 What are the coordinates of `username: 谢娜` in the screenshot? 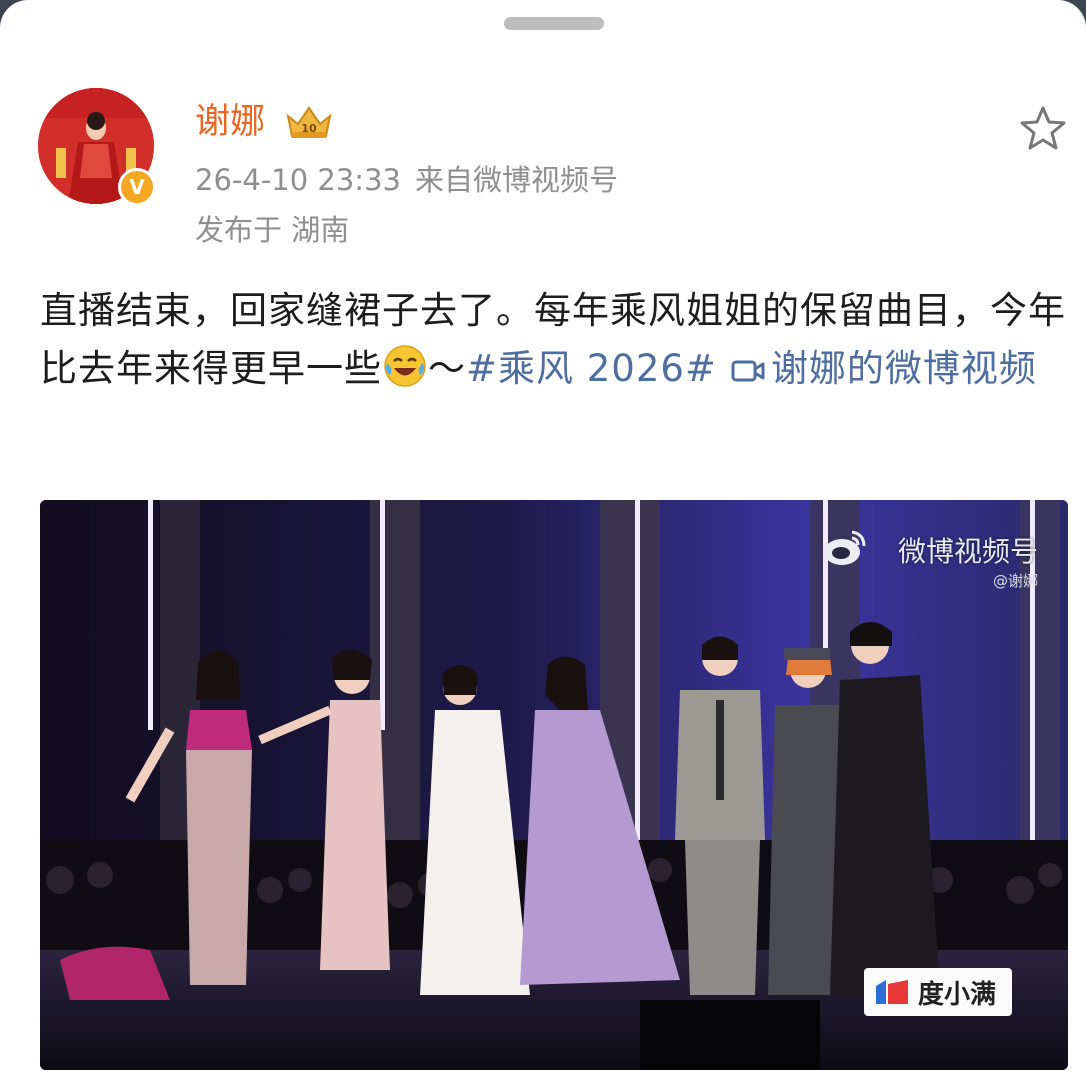 It's located at (230, 122).